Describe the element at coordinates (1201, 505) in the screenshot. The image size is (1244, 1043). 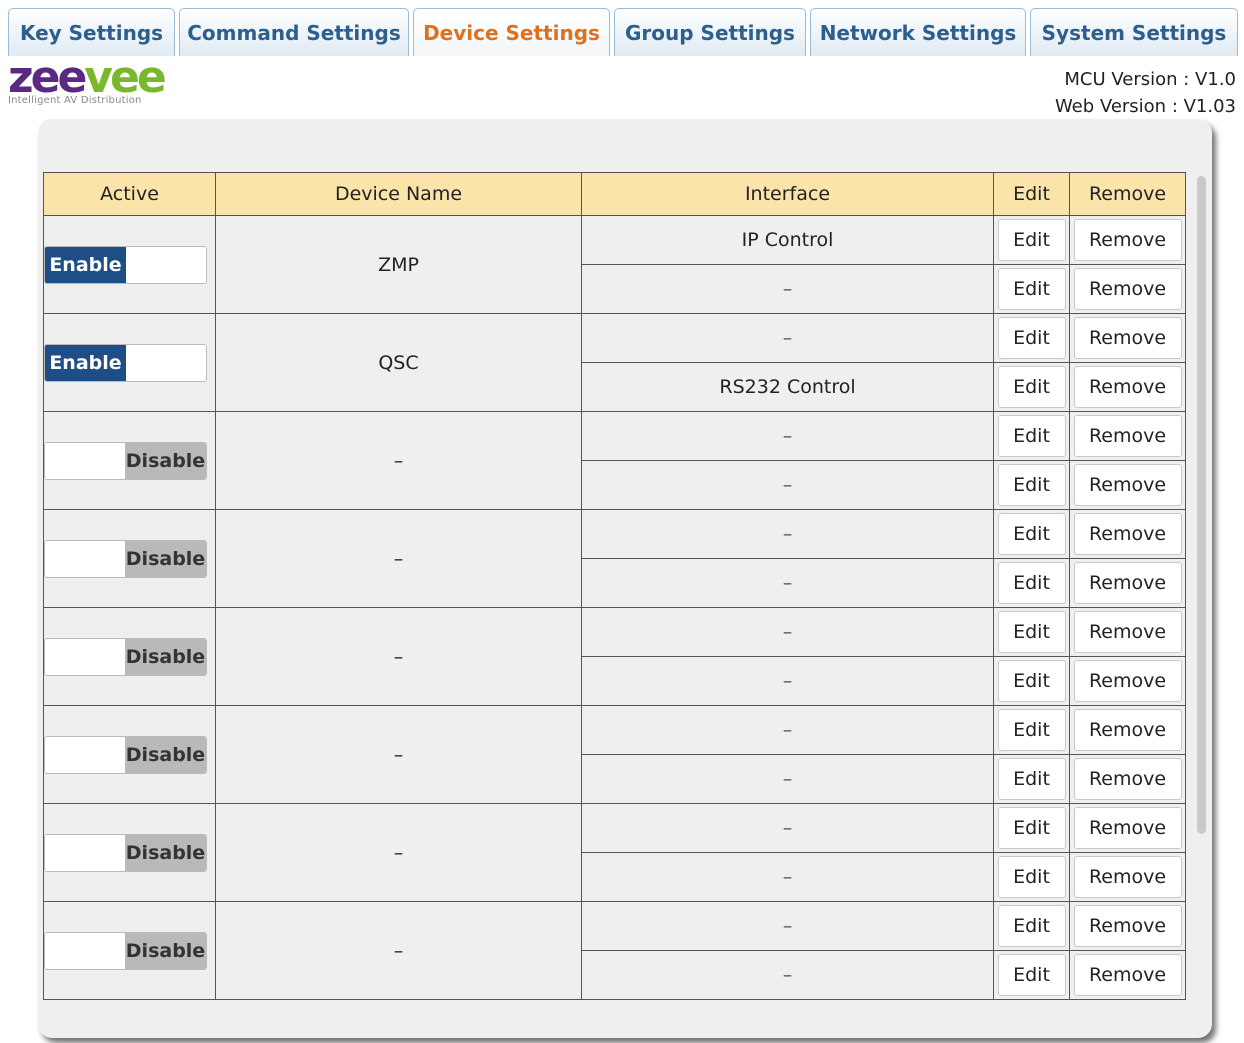
I see `scrollbar-thumb` at that location.